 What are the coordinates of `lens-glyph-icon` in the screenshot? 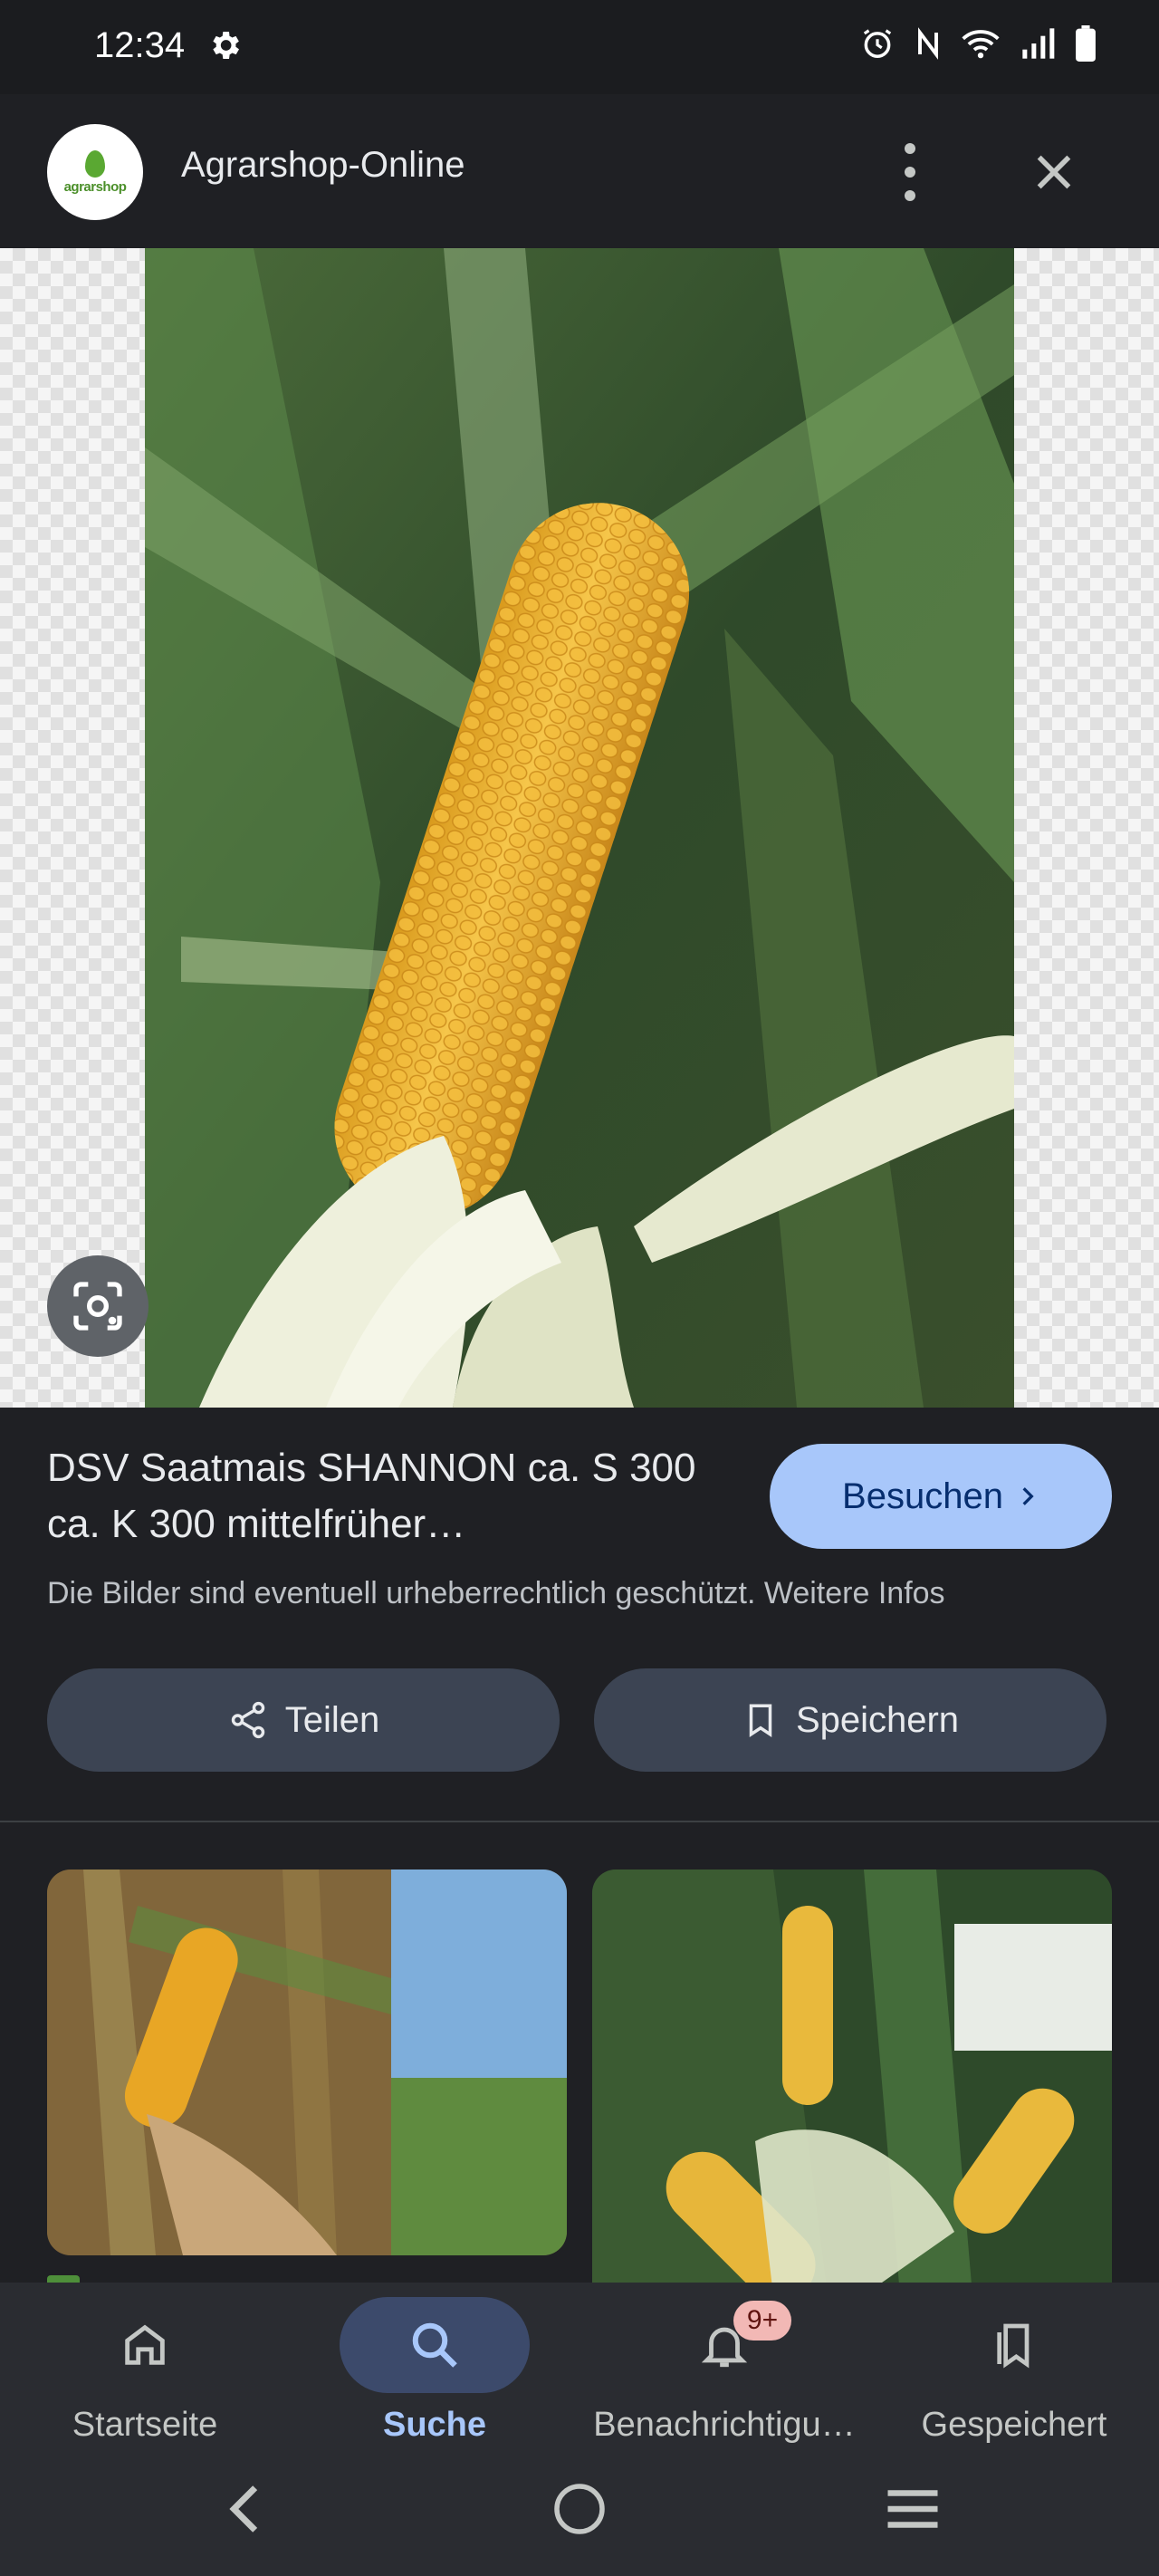 It's located at (97, 1306).